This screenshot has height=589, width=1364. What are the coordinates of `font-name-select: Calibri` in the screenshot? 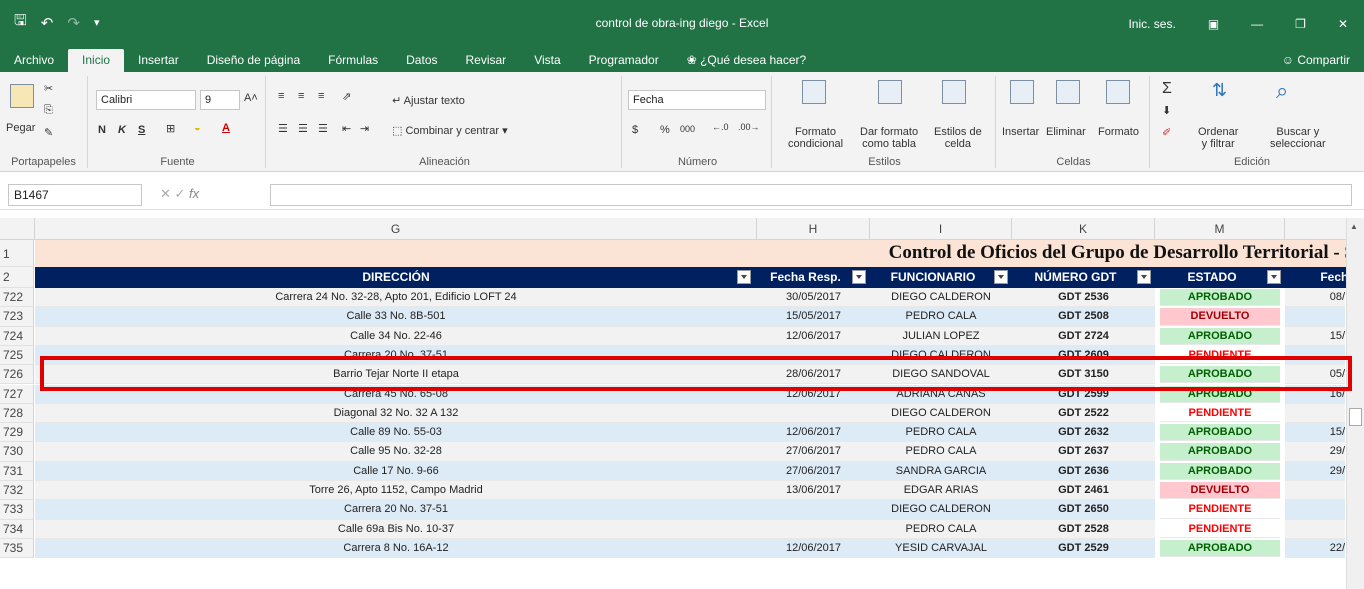 It's located at (146, 100).